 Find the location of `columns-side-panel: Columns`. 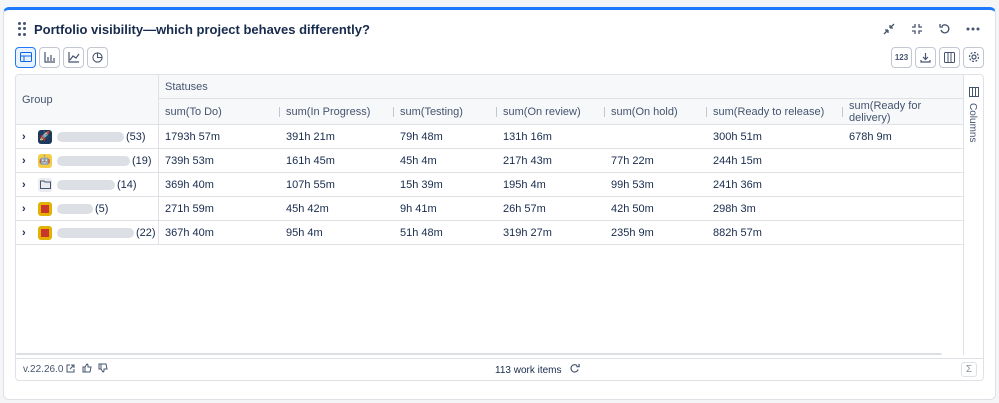

columns-side-panel: Columns is located at coordinates (973, 215).